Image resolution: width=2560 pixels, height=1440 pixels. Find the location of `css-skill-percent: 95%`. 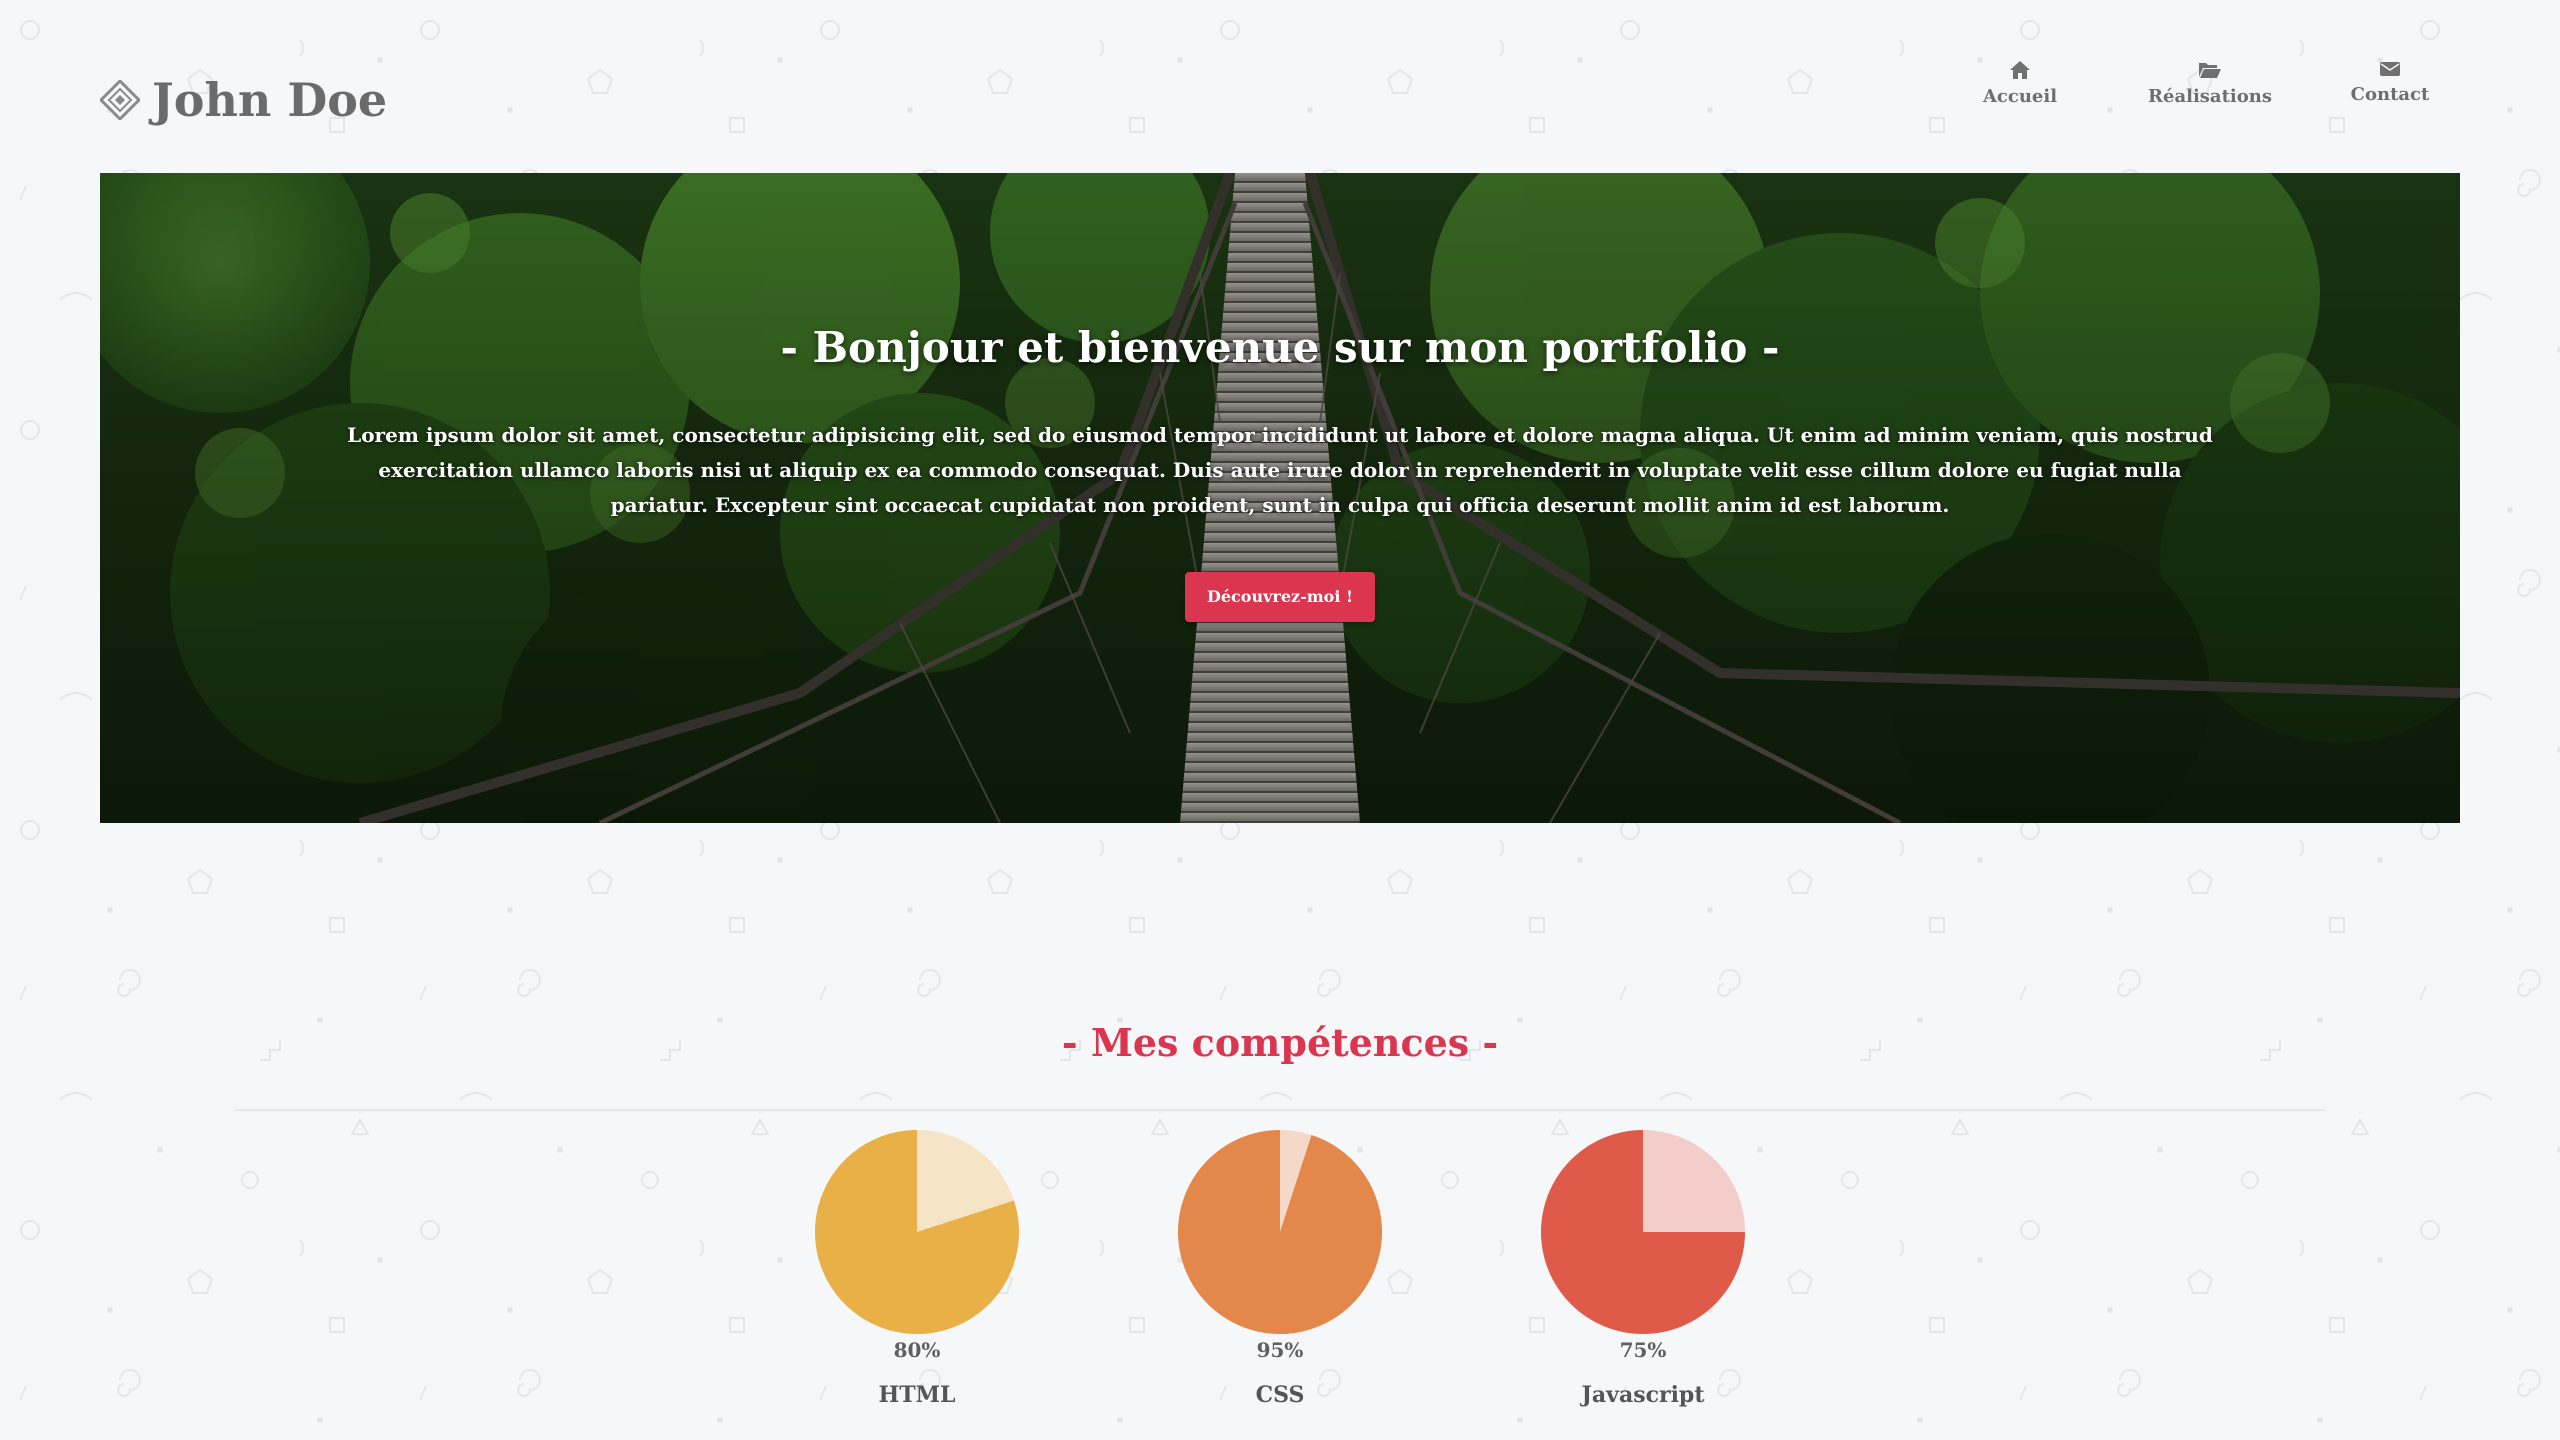

css-skill-percent: 95% is located at coordinates (1280, 1350).